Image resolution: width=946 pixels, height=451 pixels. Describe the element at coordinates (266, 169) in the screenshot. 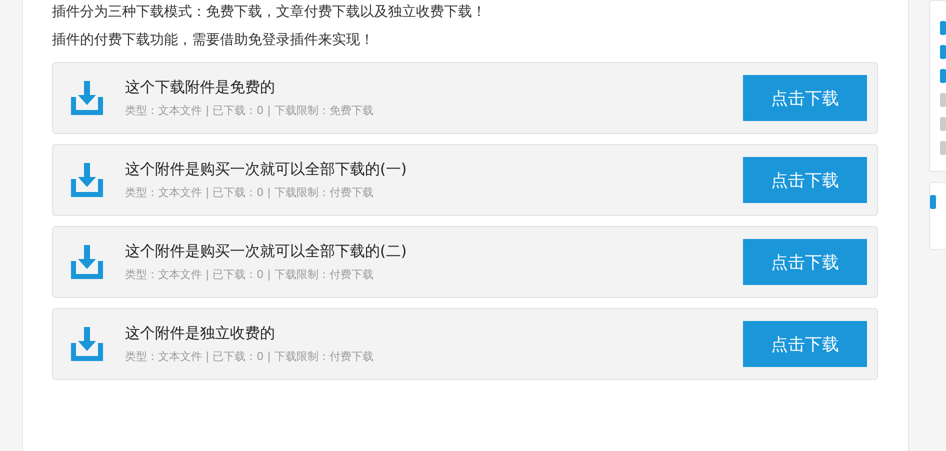

I see `attachment-title: 这个附件是购买一次就可以全部下载的(一)` at that location.